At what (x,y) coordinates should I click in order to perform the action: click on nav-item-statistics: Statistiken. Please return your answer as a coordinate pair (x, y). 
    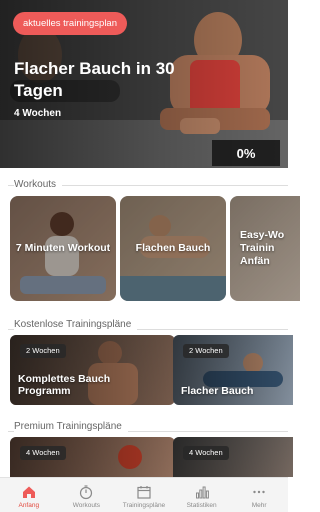
    Looking at the image, I should click on (202, 495).